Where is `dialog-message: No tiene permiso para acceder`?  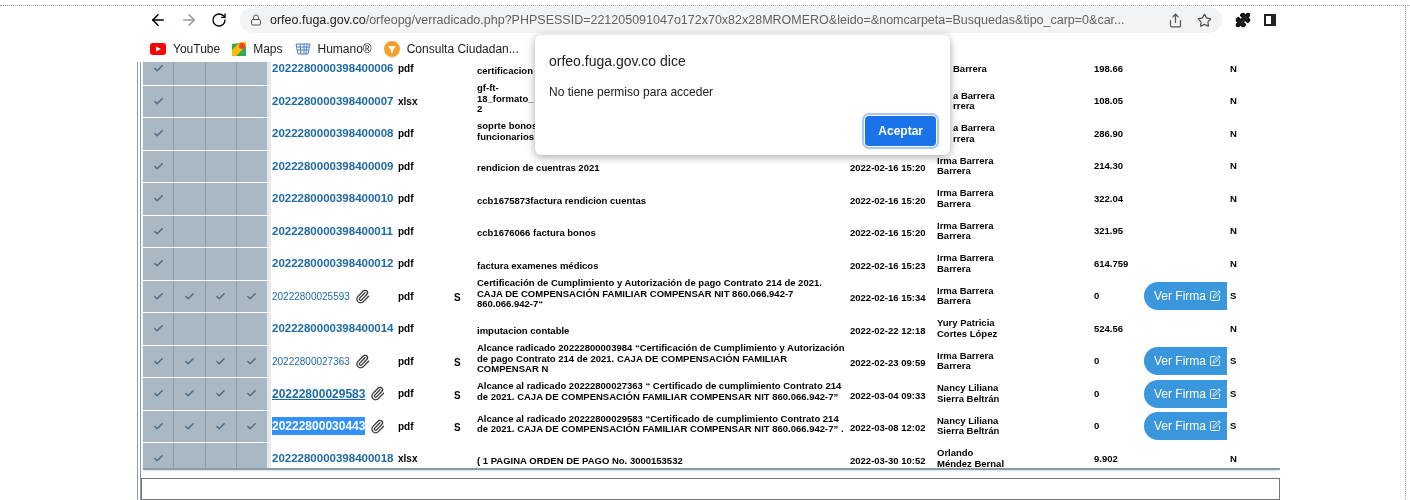 dialog-message: No tiene permiso para acceder is located at coordinates (632, 92).